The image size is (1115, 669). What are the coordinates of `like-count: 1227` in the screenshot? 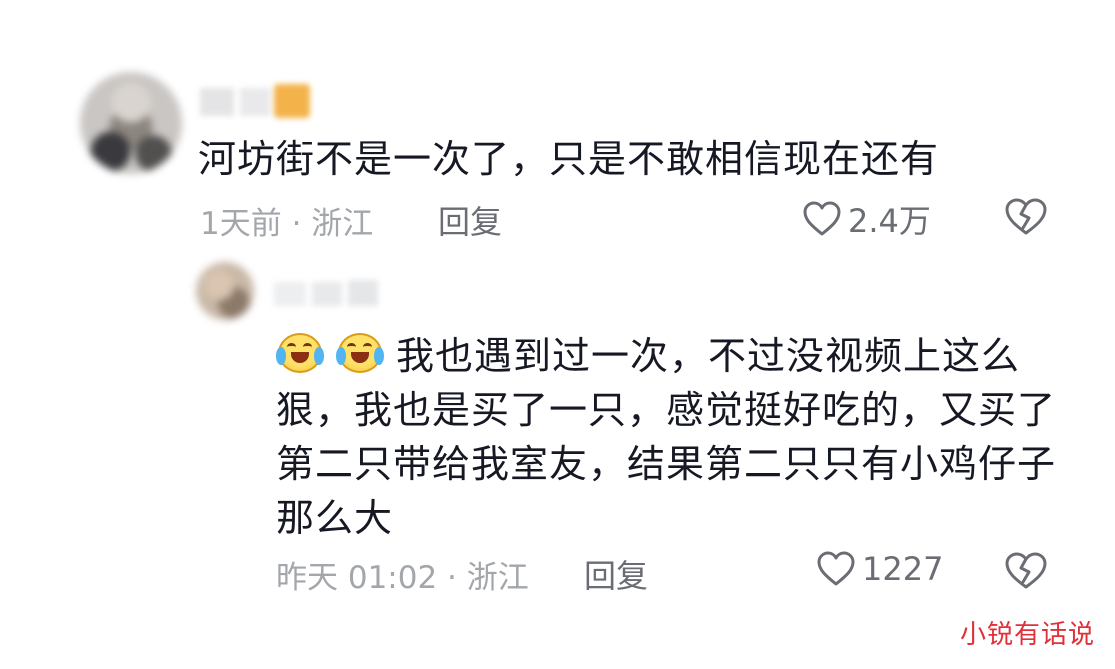 It's located at (903, 569).